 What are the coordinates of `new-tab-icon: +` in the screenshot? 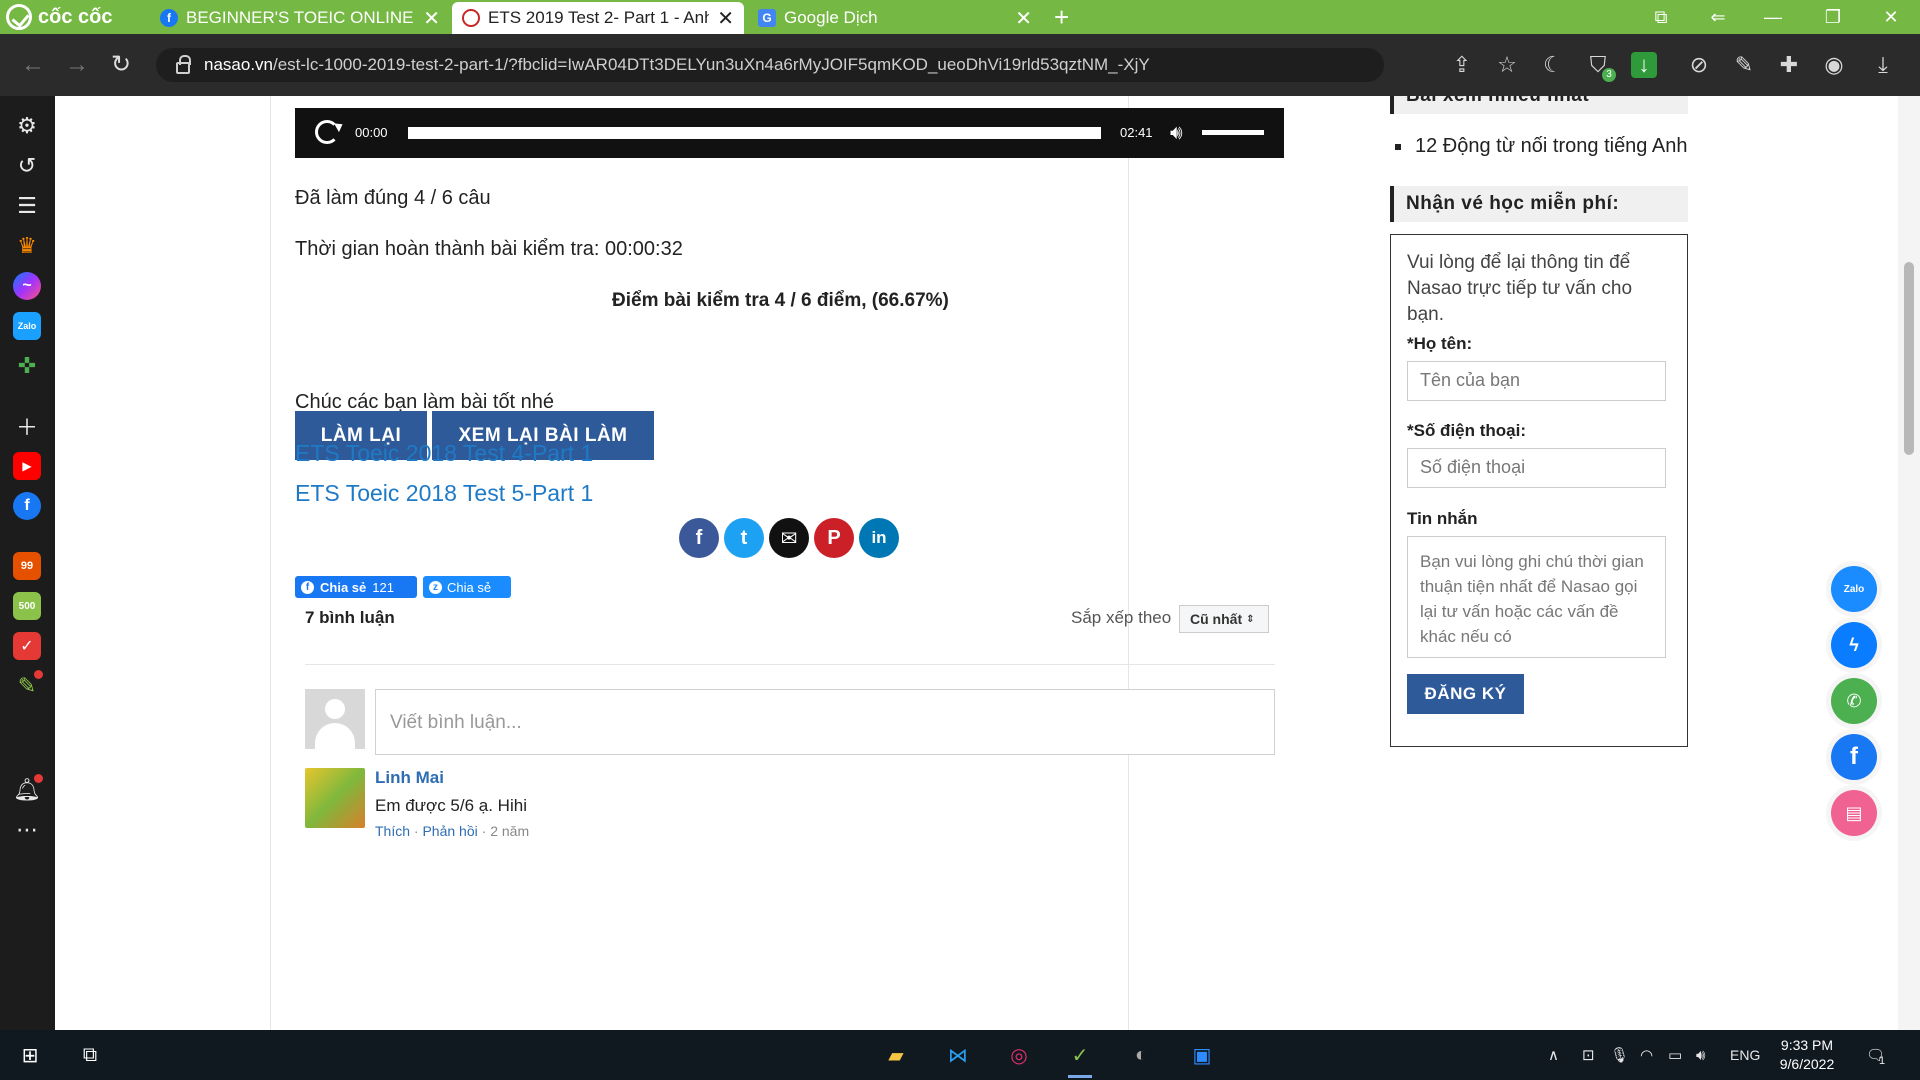 It's located at (1061, 17).